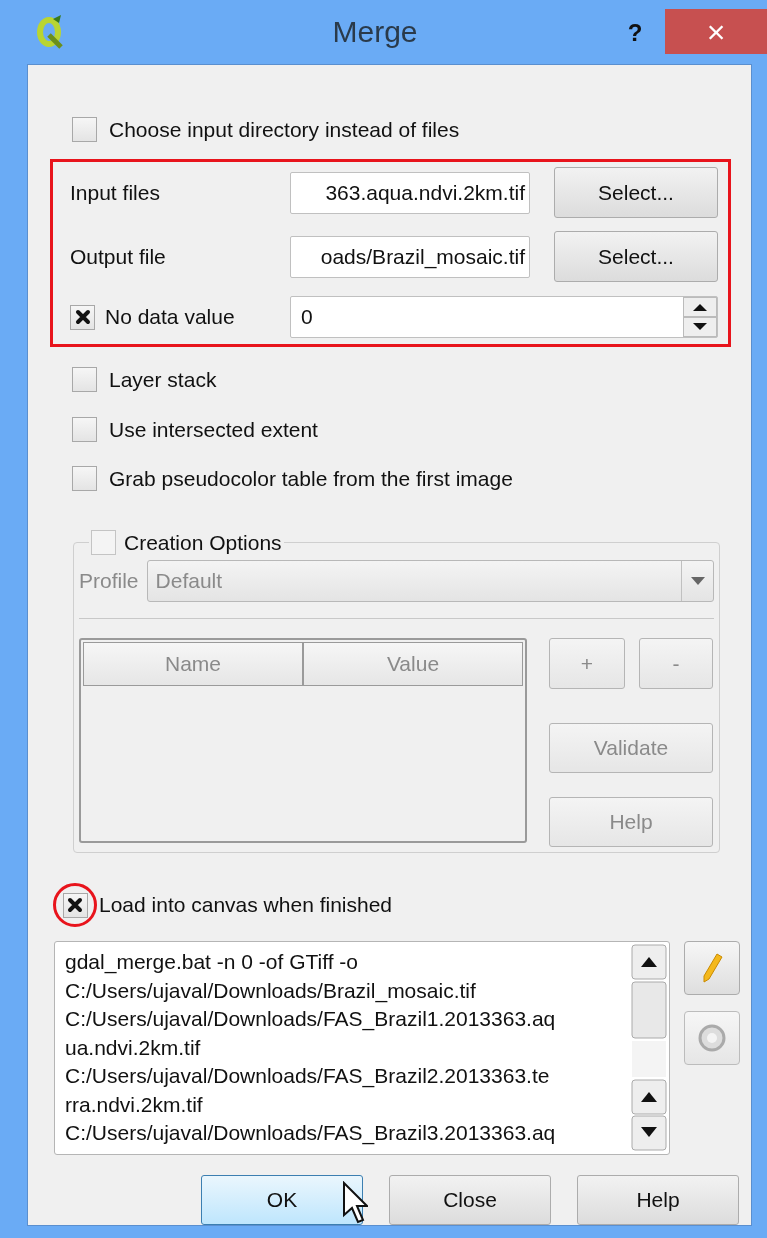  What do you see at coordinates (203, 542) in the screenshot?
I see `group-title: Creation Options` at bounding box center [203, 542].